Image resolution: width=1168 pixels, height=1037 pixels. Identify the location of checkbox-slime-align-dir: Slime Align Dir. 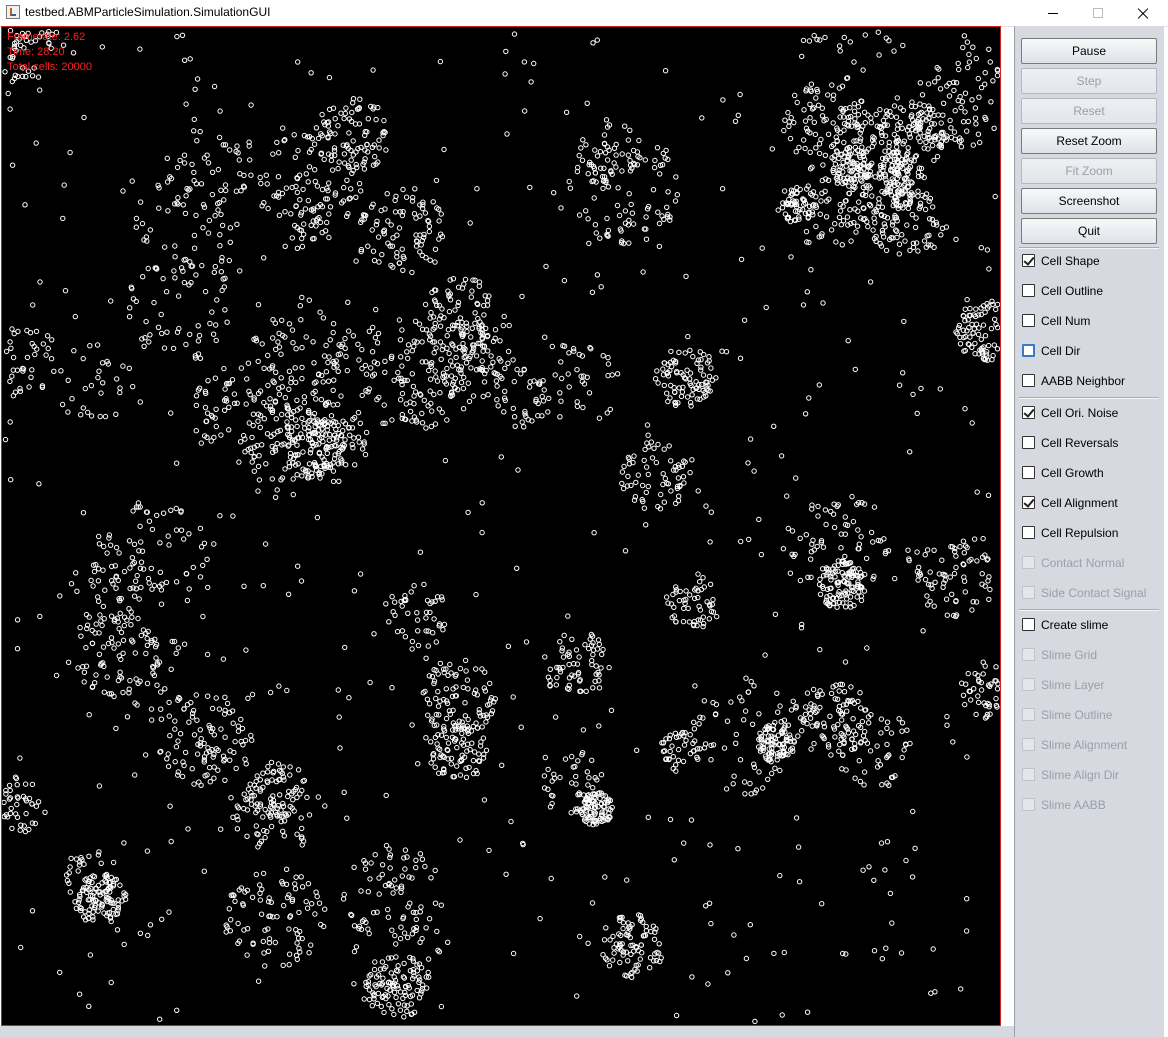
(1091, 775).